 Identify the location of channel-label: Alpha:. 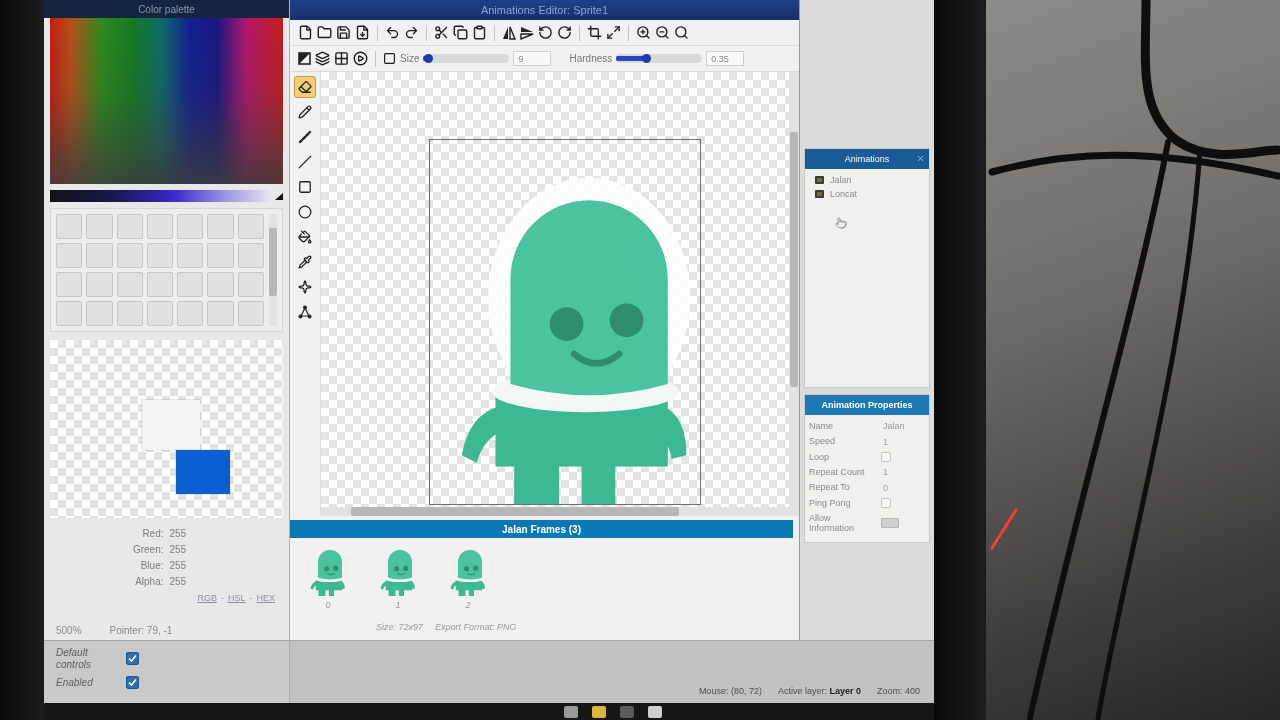
(149, 581).